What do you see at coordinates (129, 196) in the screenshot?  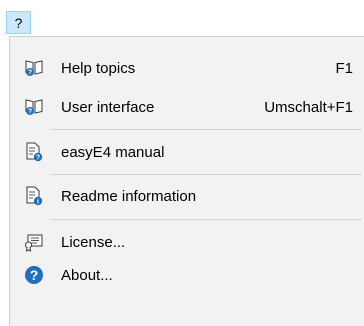 I see `menu-item-label: Readme information` at bounding box center [129, 196].